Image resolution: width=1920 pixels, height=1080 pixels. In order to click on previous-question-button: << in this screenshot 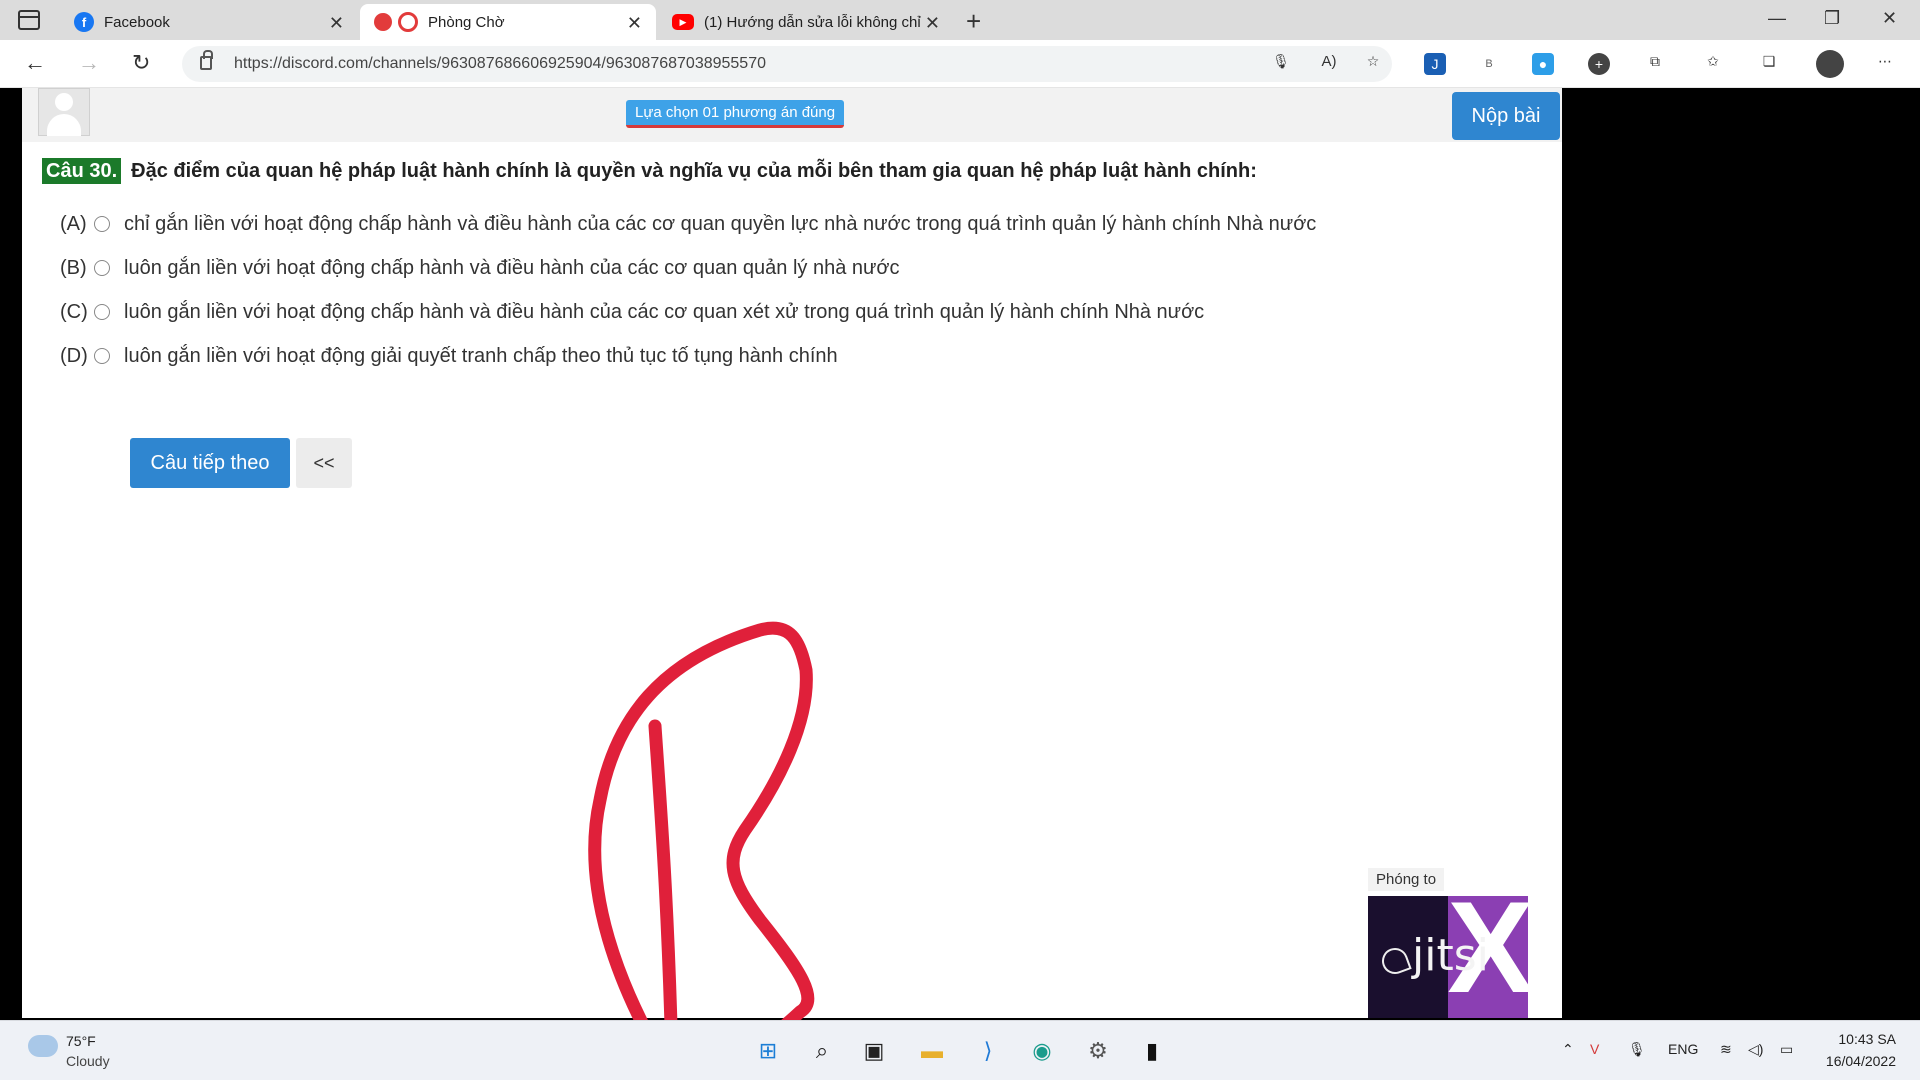, I will do `click(324, 463)`.